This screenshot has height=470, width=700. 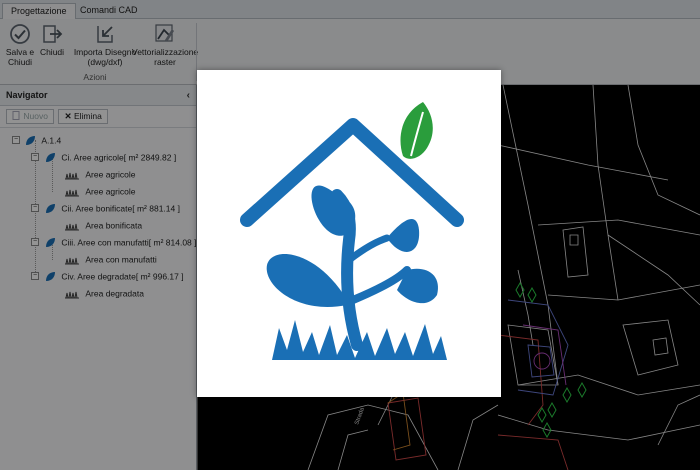 What do you see at coordinates (350, 9) in the screenshot?
I see `ribbon-tab-bar: Progettazione Comandi CAD` at bounding box center [350, 9].